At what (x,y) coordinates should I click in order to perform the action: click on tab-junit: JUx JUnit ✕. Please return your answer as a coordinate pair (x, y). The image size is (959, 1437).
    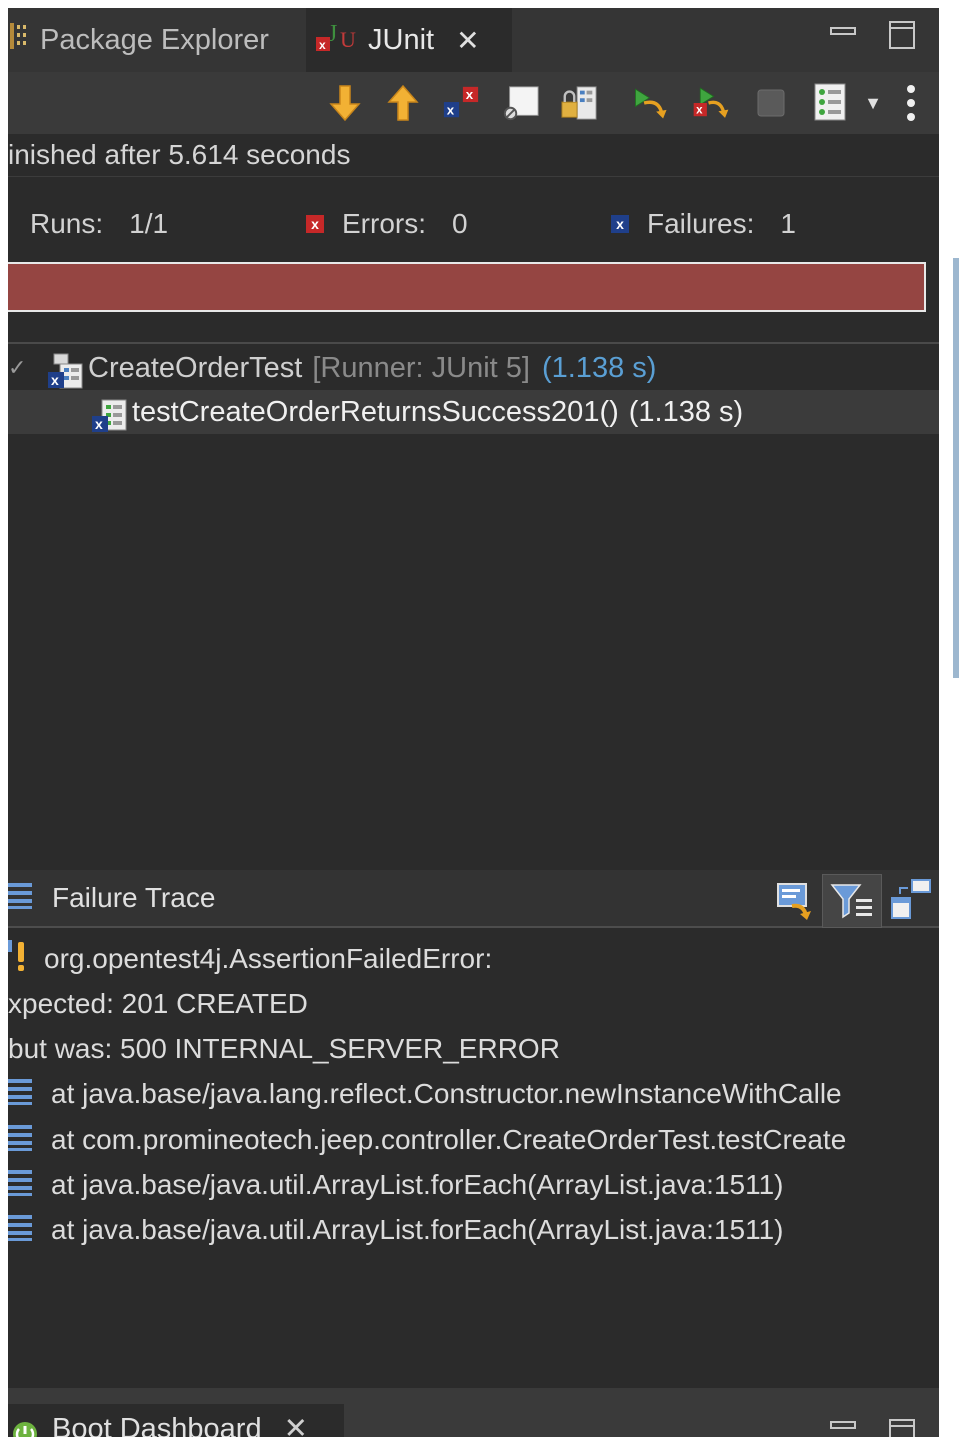
    Looking at the image, I should click on (409, 40).